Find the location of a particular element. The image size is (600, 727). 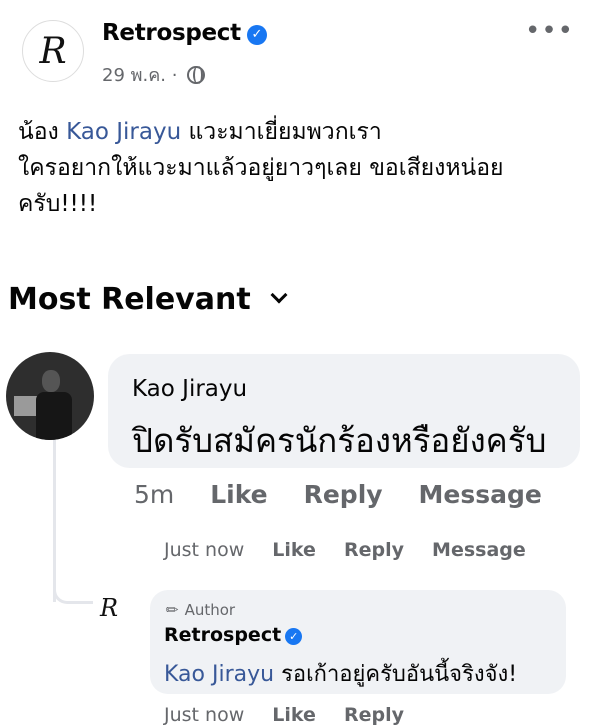

thread-connector is located at coordinates (73, 592).